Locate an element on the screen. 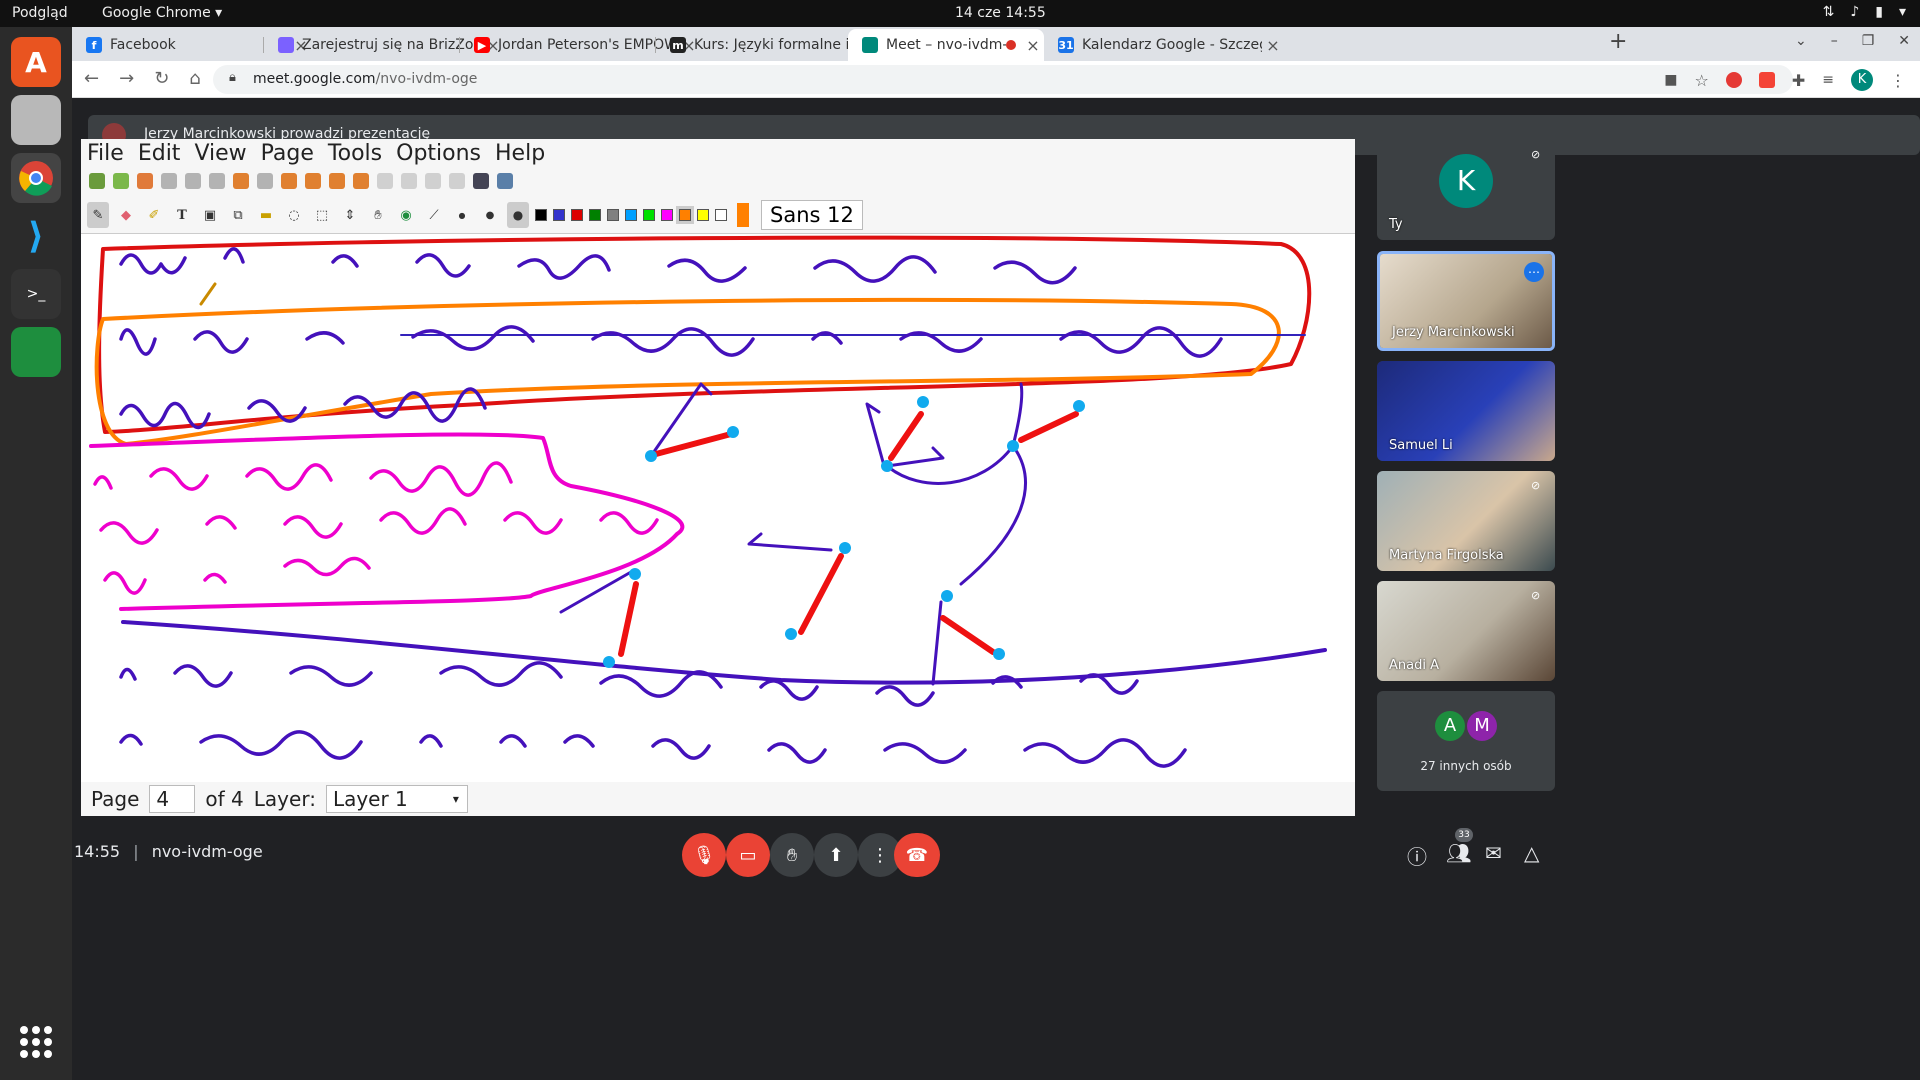 The width and height of the screenshot is (1920, 1080). leave-call-button: ☎︎ is located at coordinates (917, 855).